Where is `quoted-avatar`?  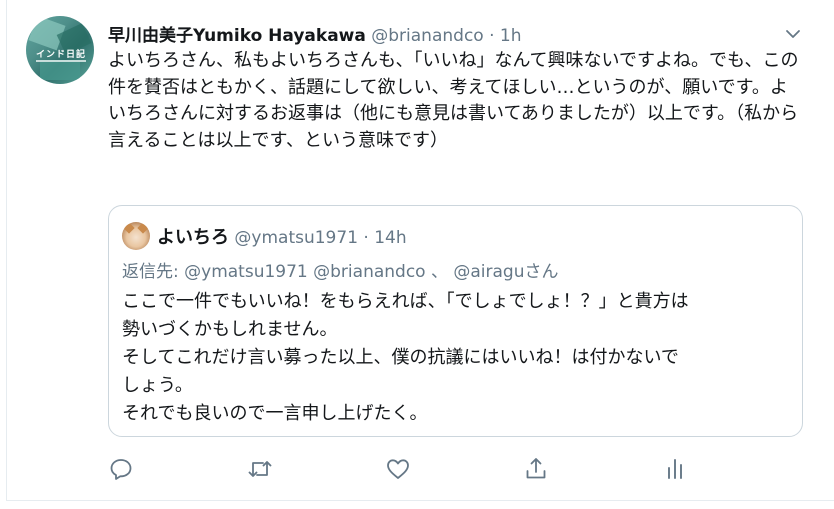
quoted-avatar is located at coordinates (136, 236).